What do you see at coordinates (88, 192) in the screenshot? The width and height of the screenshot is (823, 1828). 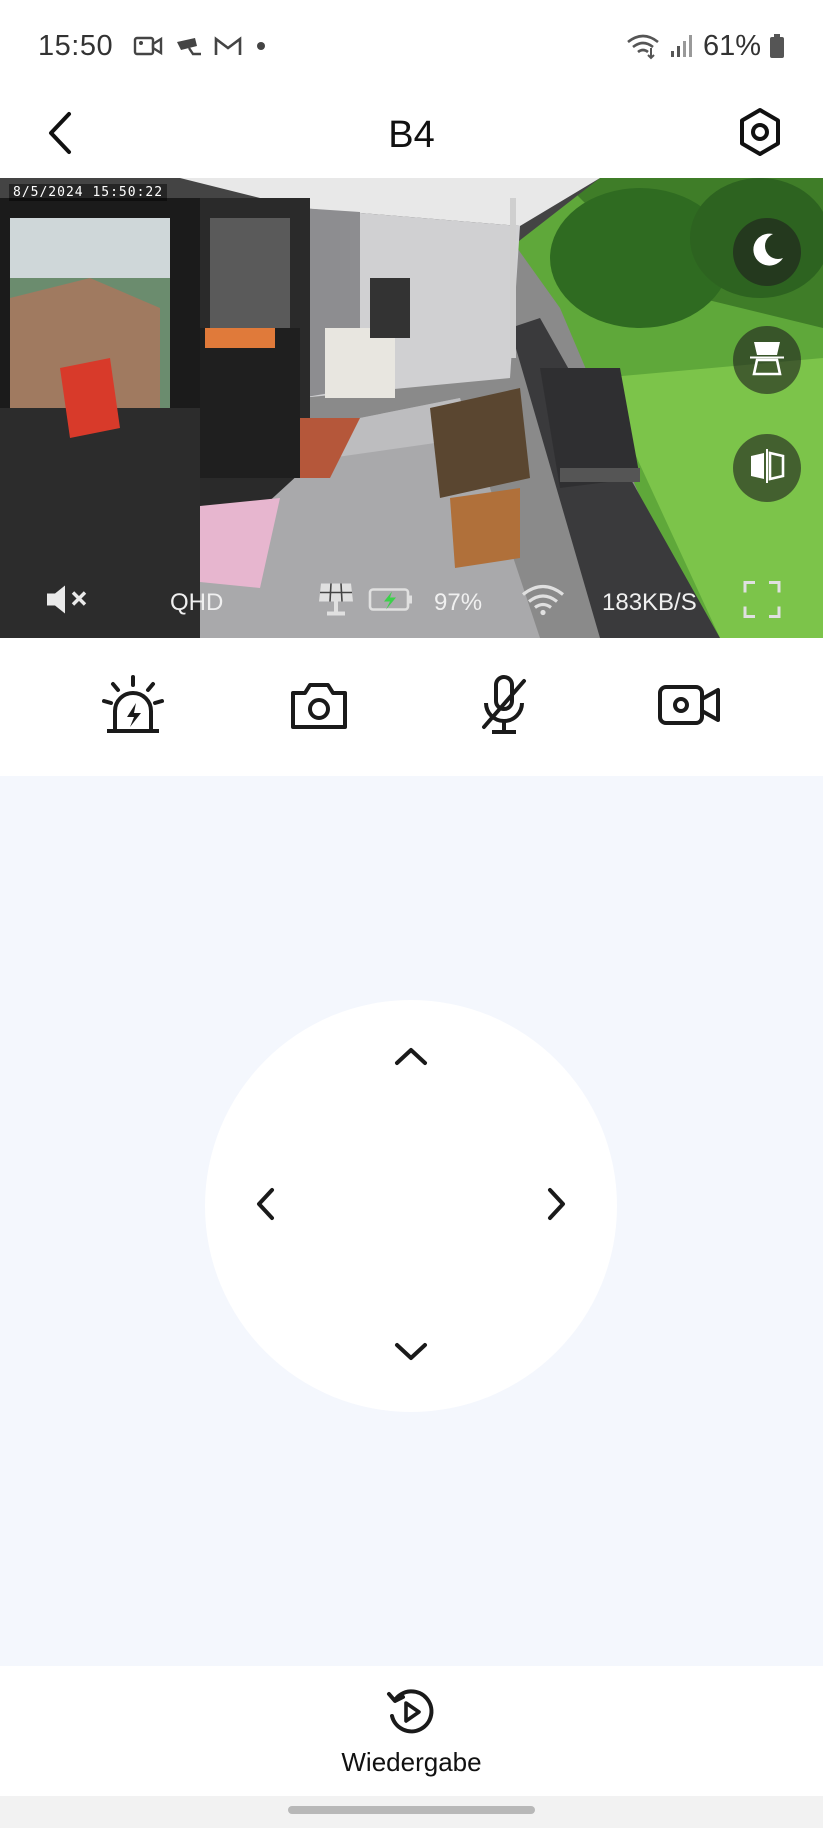 I see `video-timestamp: 8/5/2024 15:50:22` at bounding box center [88, 192].